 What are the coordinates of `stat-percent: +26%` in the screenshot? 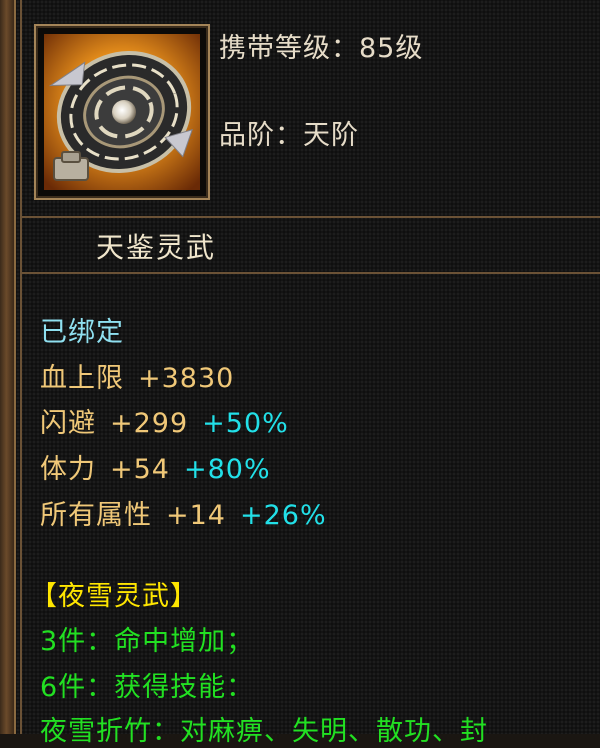 It's located at (283, 515).